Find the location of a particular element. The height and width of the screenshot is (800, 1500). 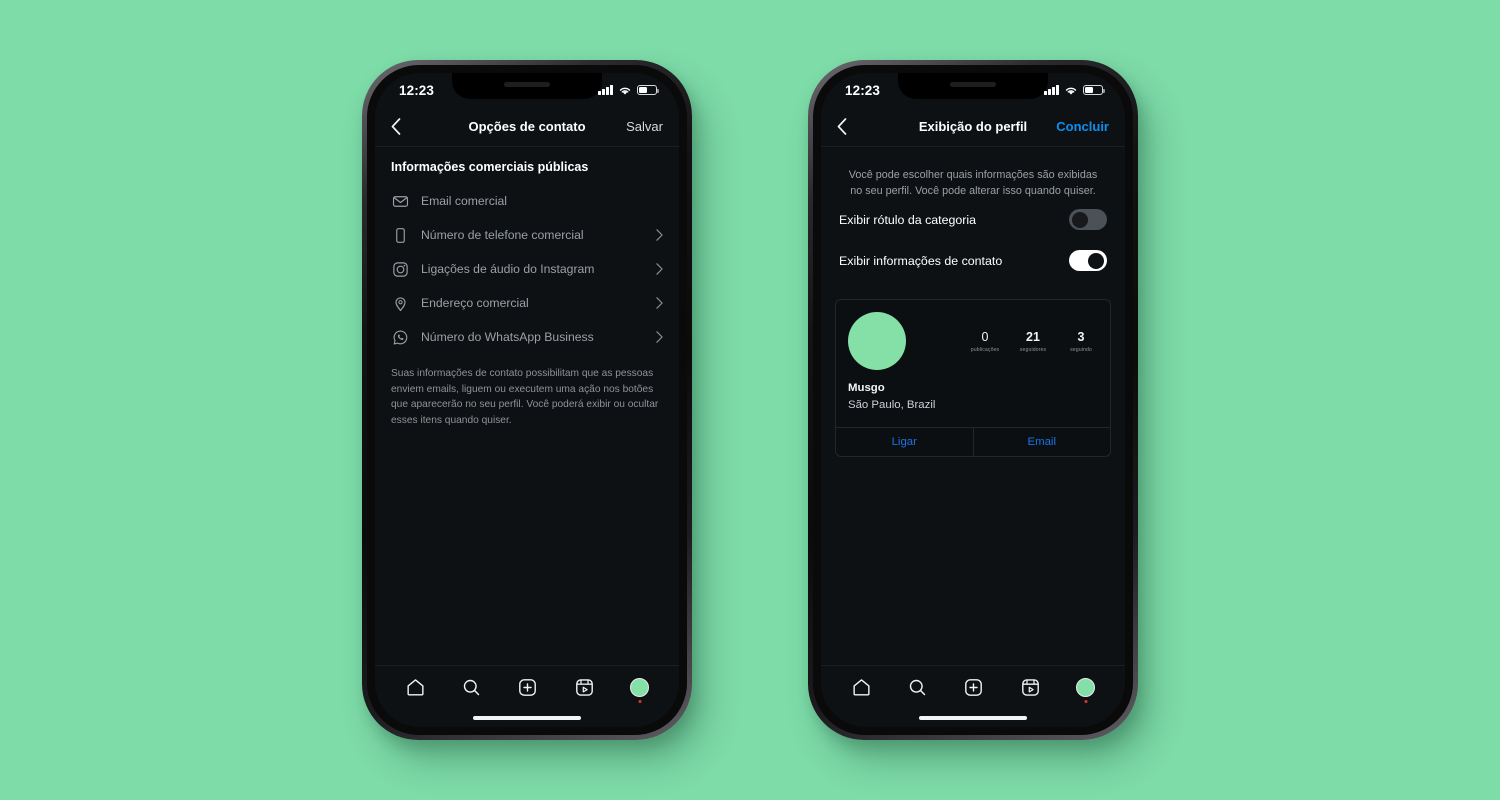

profile-card-top: 0 publicações 21 seguidores 3 seguindo is located at coordinates (973, 340).